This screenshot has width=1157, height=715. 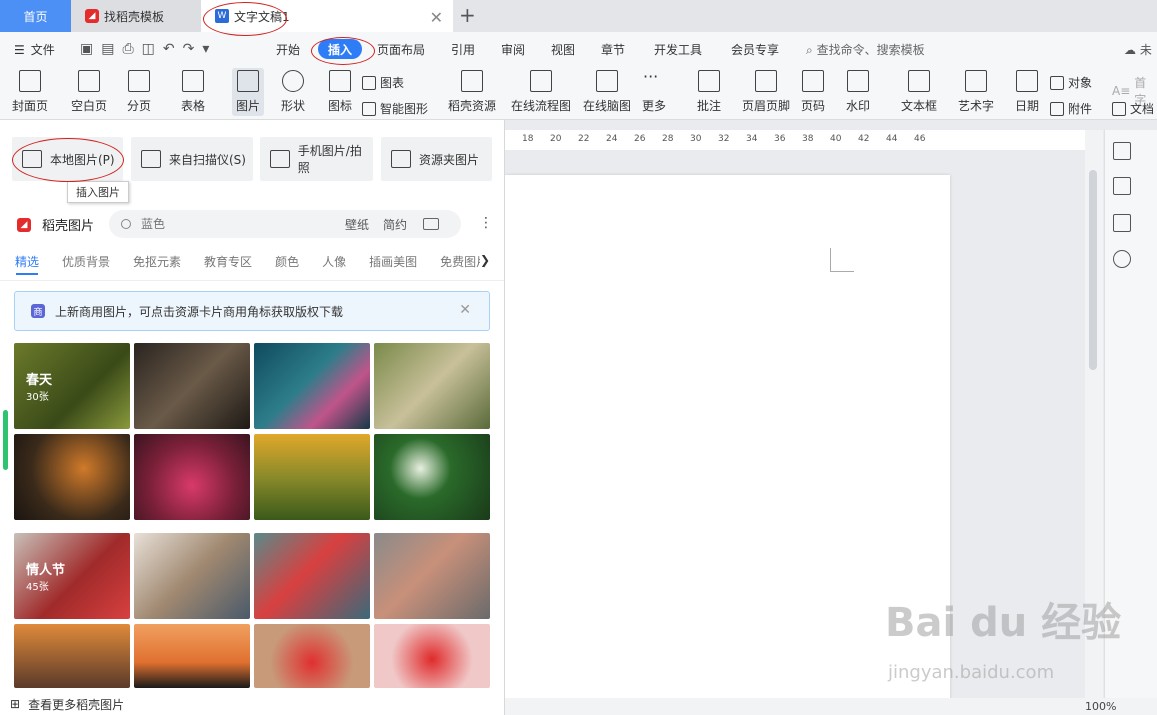 What do you see at coordinates (383, 82) in the screenshot?
I see `chart-button: 图表` at bounding box center [383, 82].